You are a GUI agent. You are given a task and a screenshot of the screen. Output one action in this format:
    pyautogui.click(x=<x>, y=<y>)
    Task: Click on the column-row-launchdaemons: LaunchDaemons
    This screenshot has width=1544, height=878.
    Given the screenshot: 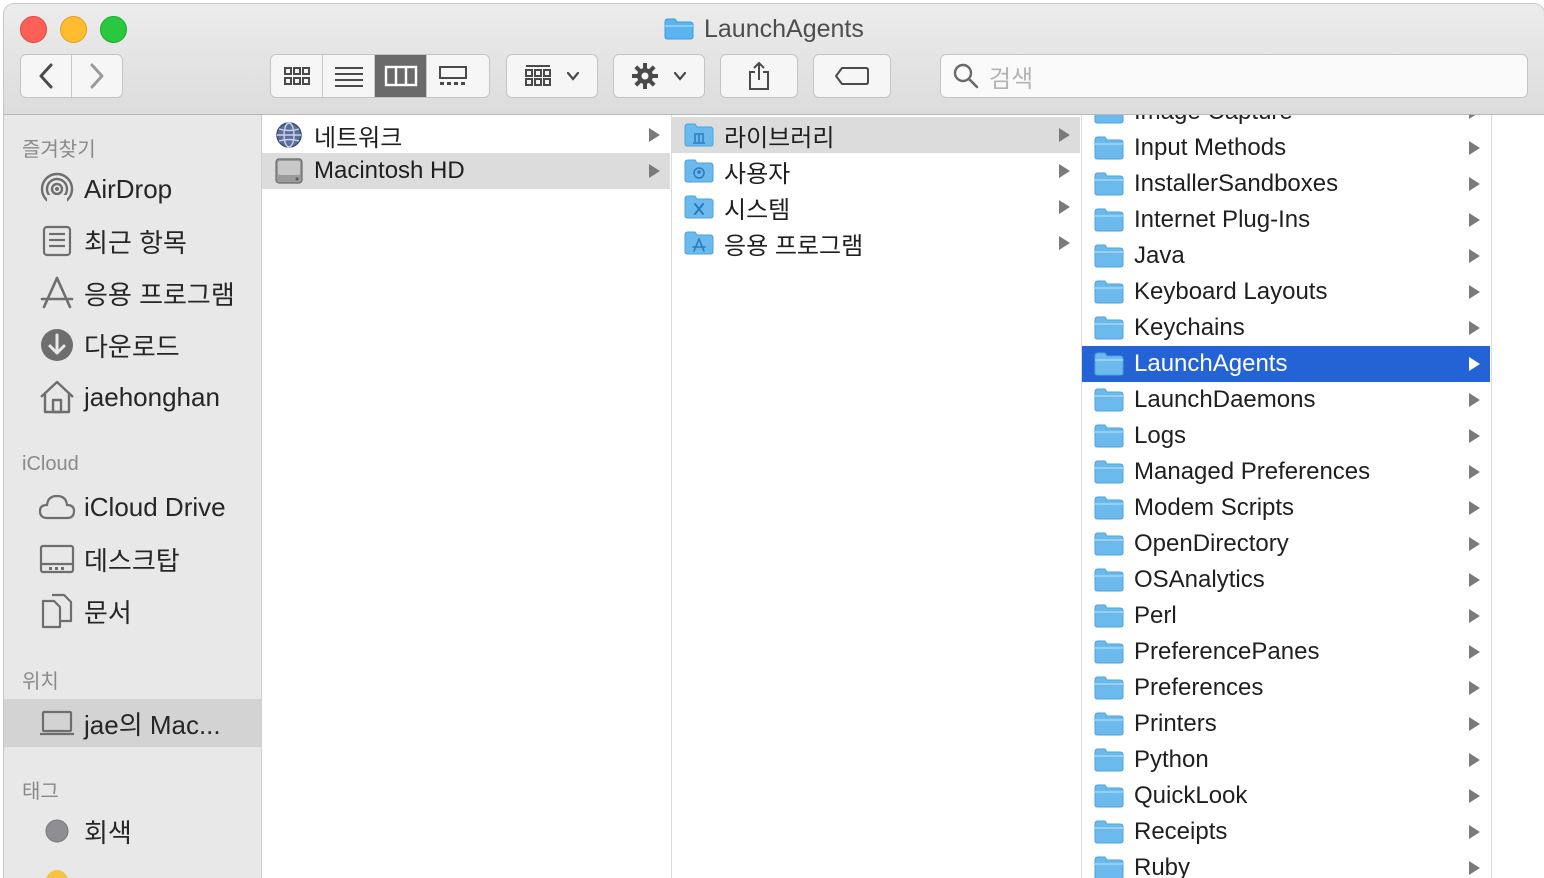 What is the action you would take?
    pyautogui.click(x=1286, y=400)
    